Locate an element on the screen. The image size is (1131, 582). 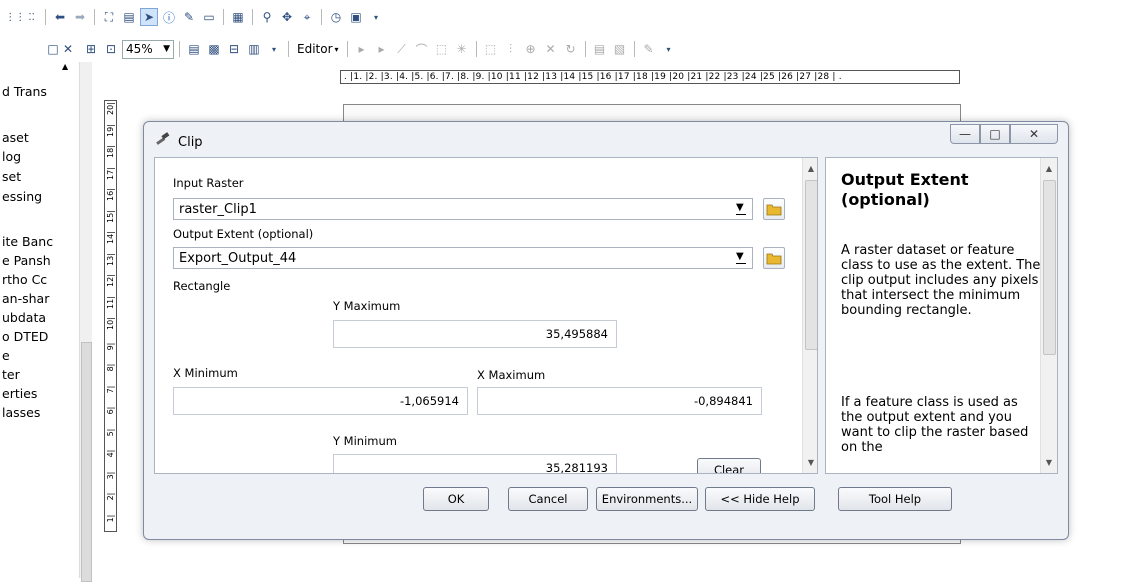
change-layout-icon: ⊟ is located at coordinates (234, 49).